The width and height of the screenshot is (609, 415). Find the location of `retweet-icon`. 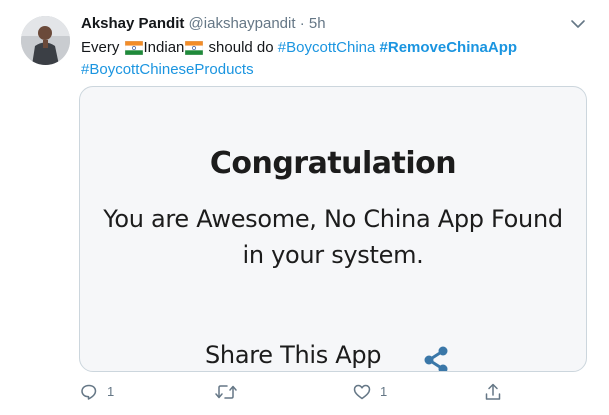

retweet-icon is located at coordinates (226, 392).